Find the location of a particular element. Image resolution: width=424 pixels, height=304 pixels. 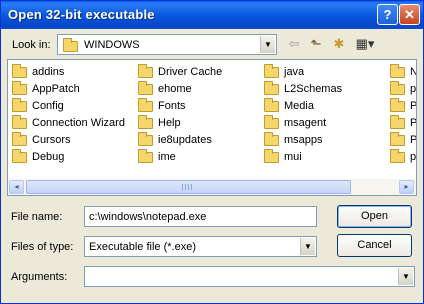

look-in-label: Look in: is located at coordinates (31, 45).